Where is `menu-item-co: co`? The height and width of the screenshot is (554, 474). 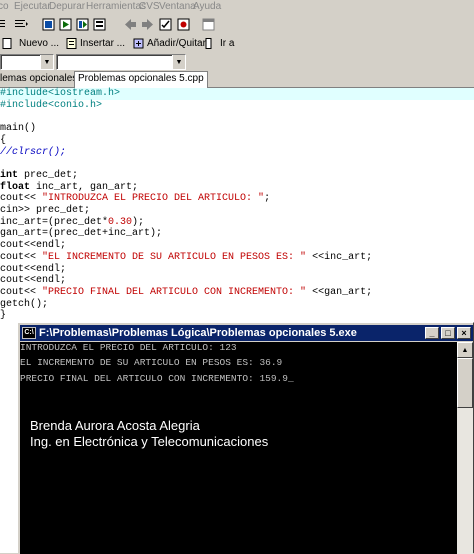
menu-item-co: co is located at coordinates (4, 6).